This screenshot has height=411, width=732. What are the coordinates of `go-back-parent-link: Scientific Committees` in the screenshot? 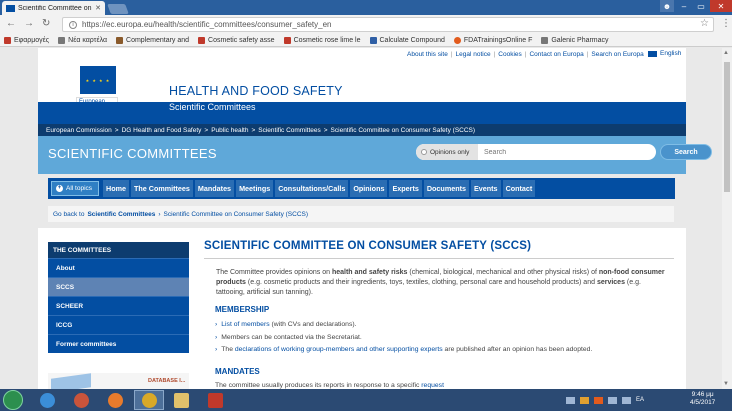 It's located at (121, 214).